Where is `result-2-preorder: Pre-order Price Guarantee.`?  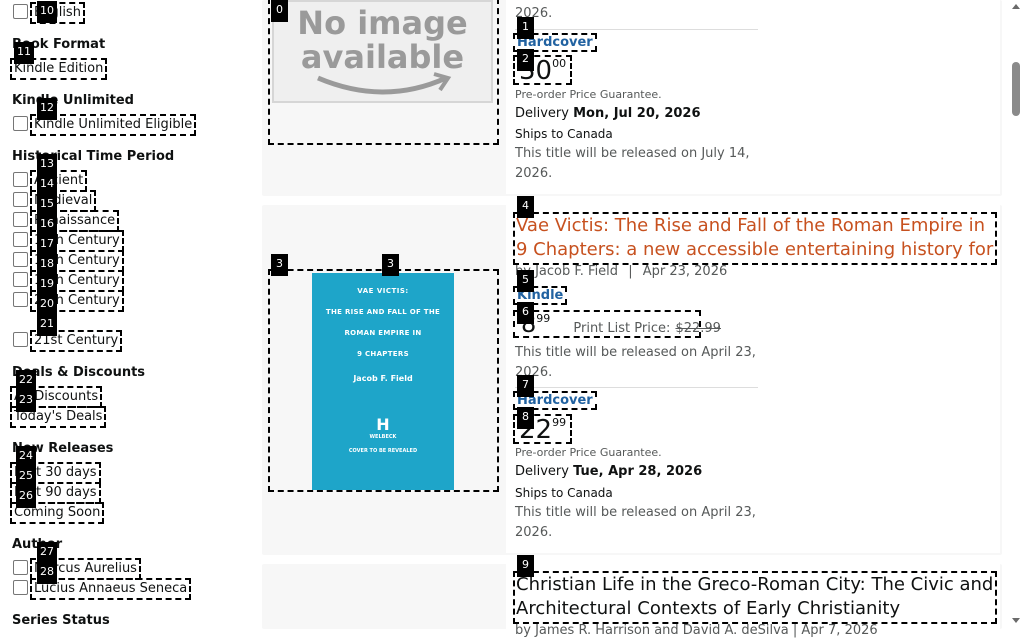
result-2-preorder: Pre-order Price Guarantee. is located at coordinates (588, 452).